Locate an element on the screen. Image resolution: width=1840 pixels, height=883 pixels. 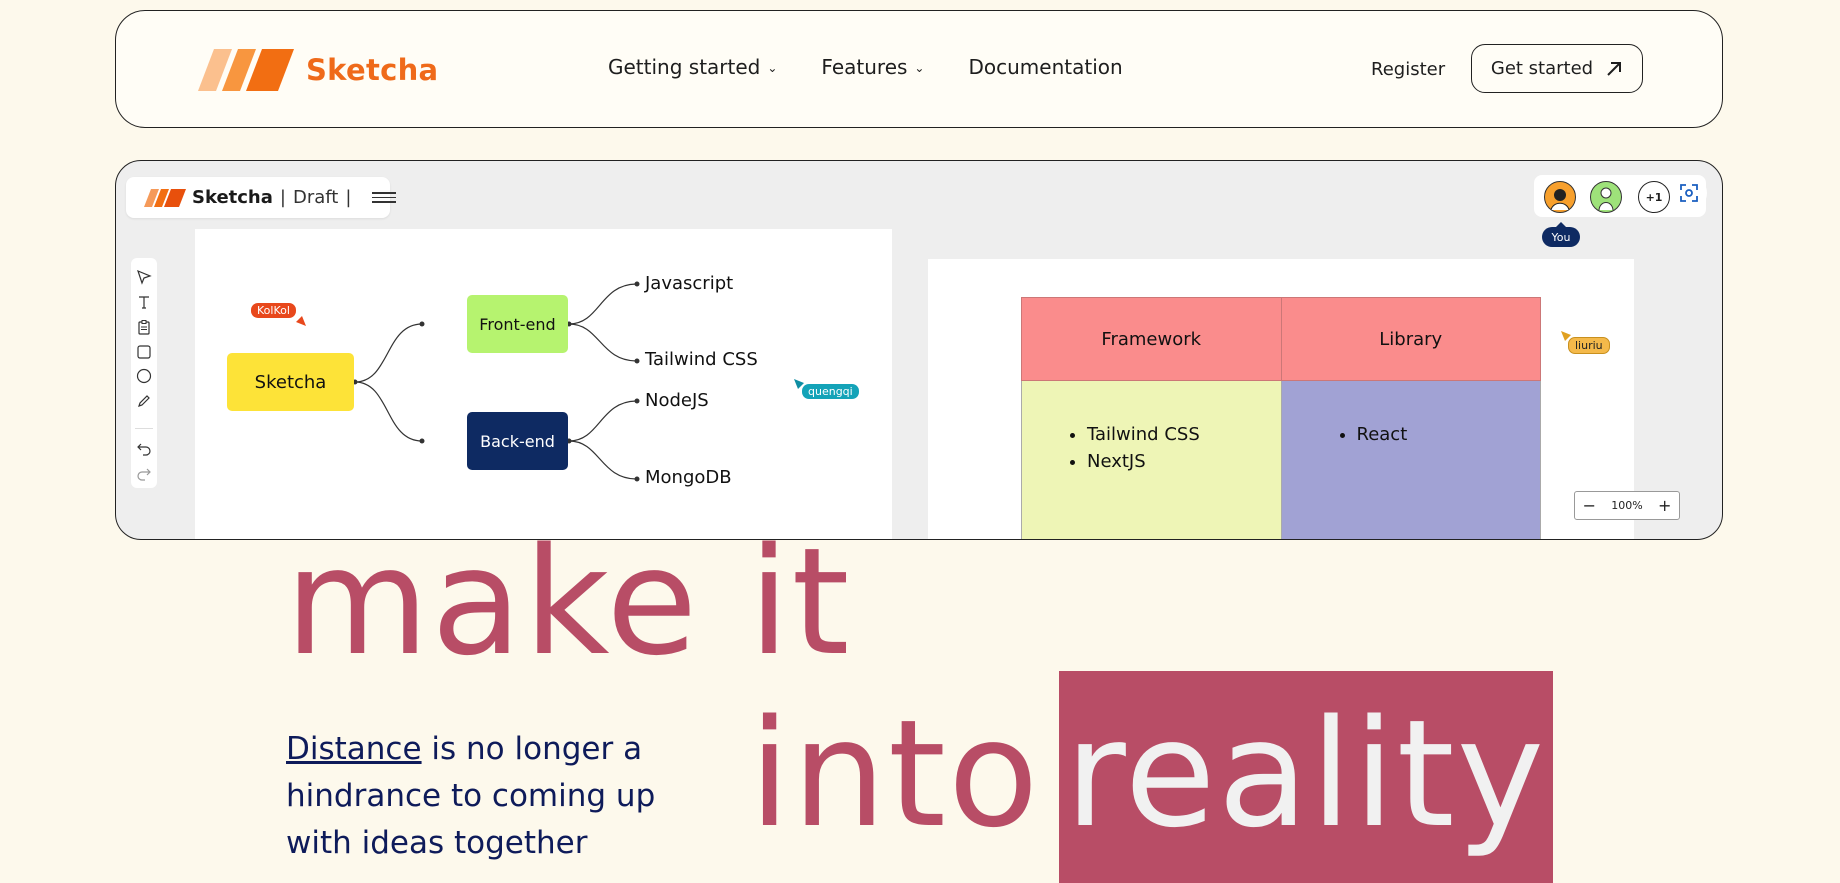
zoom-out-button: − is located at coordinates (1589, 505).